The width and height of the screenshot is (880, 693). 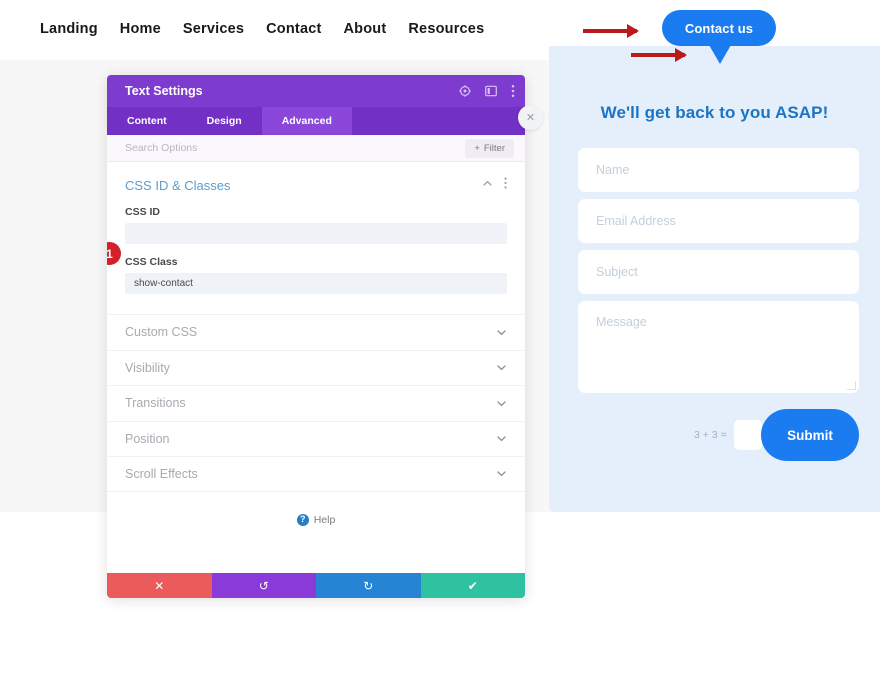 What do you see at coordinates (316, 474) in the screenshot?
I see `section-scroll-effects: Scroll Effects` at bounding box center [316, 474].